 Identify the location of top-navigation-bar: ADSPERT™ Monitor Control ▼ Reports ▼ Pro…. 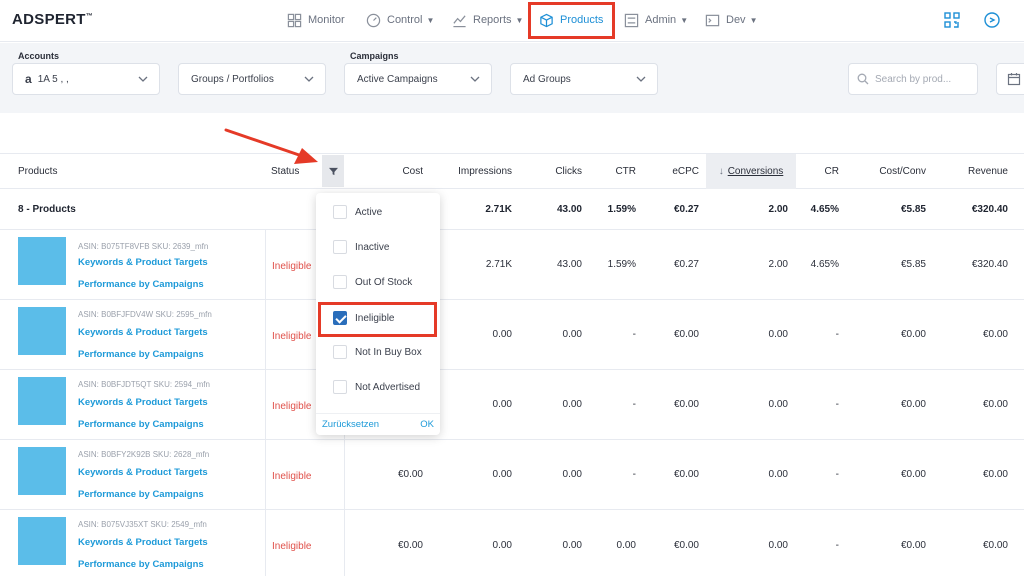
(512, 21).